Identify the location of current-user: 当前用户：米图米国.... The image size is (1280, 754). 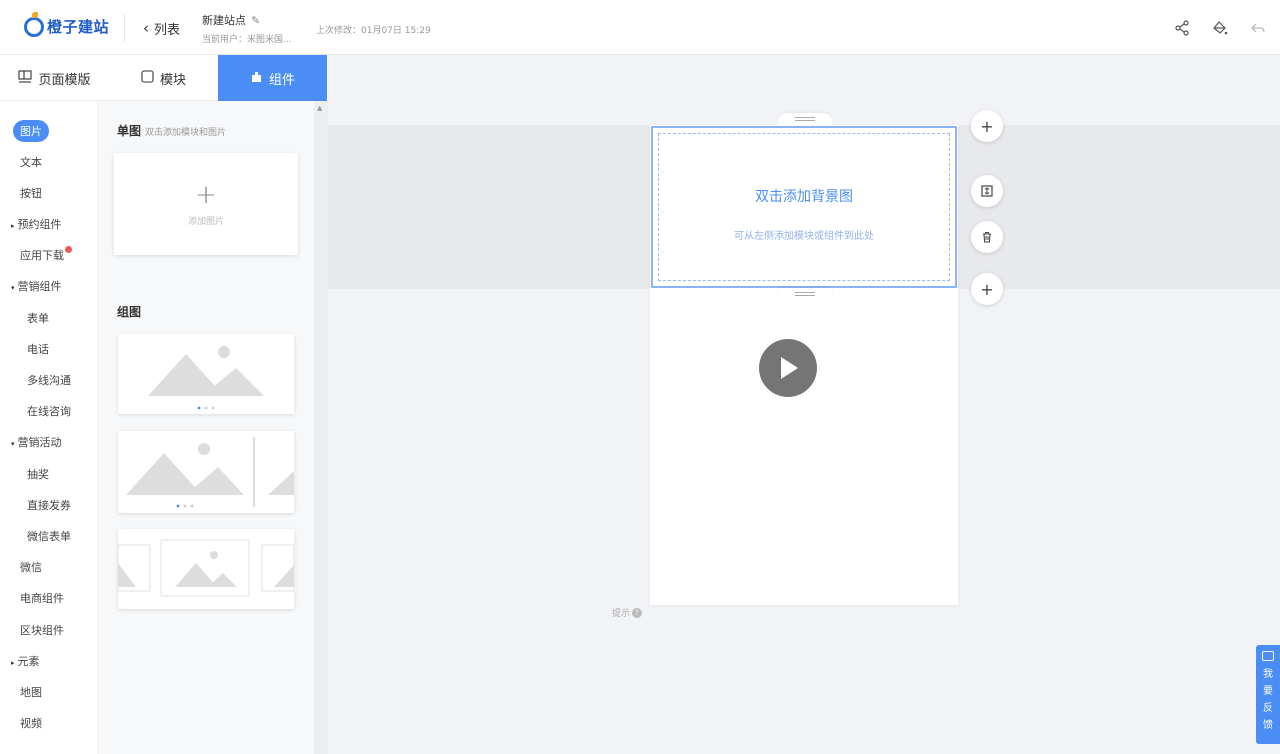
(247, 40).